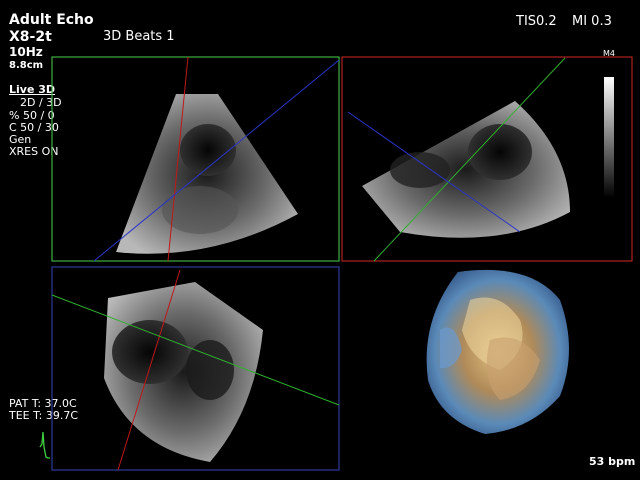 The height and width of the screenshot is (480, 640). Describe the element at coordinates (44, 445) in the screenshot. I see `ecg-trace` at that location.